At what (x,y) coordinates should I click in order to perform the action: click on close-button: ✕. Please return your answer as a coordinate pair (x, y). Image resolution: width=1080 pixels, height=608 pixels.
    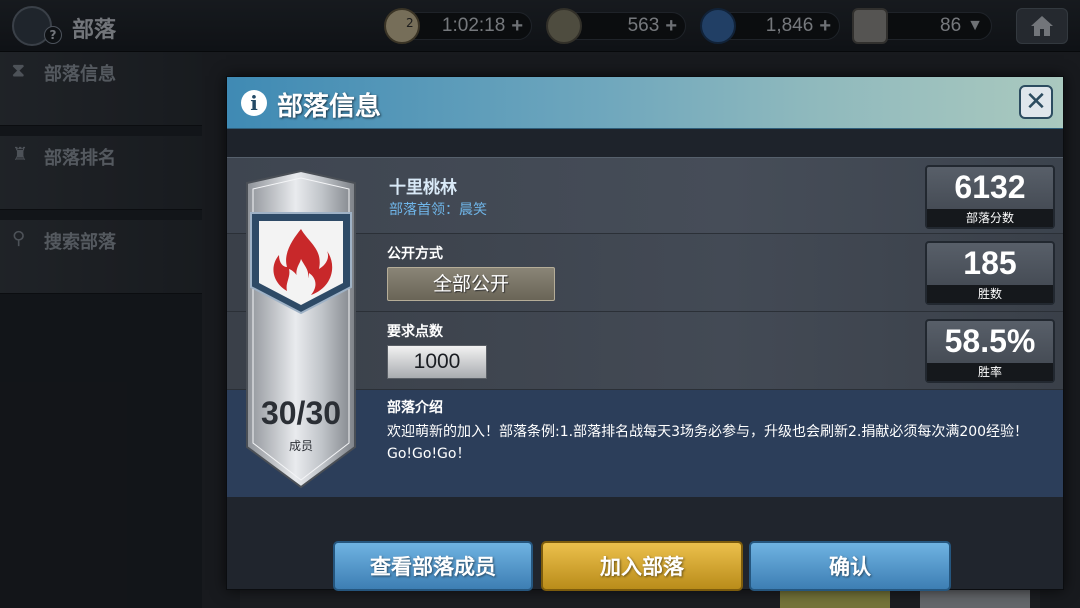
    Looking at the image, I should click on (1036, 102).